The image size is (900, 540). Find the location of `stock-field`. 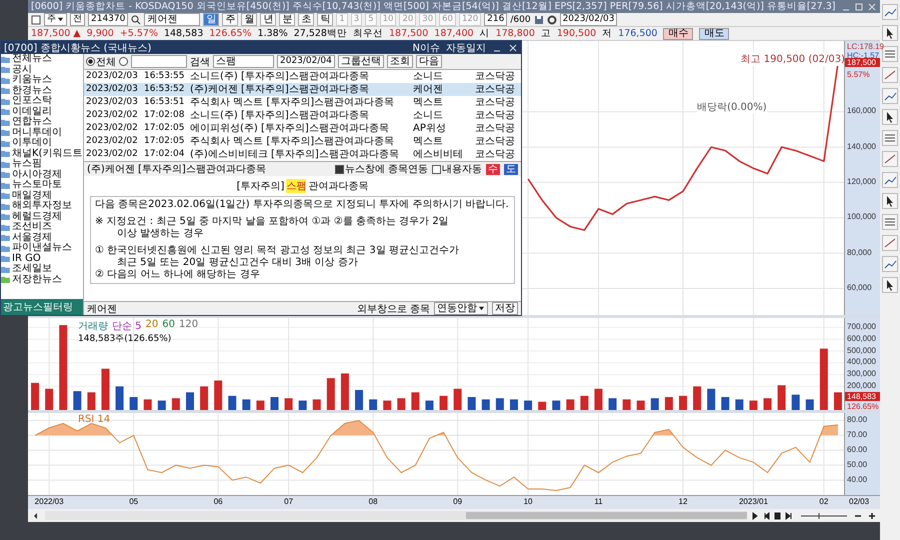

stock-field is located at coordinates (159, 61).